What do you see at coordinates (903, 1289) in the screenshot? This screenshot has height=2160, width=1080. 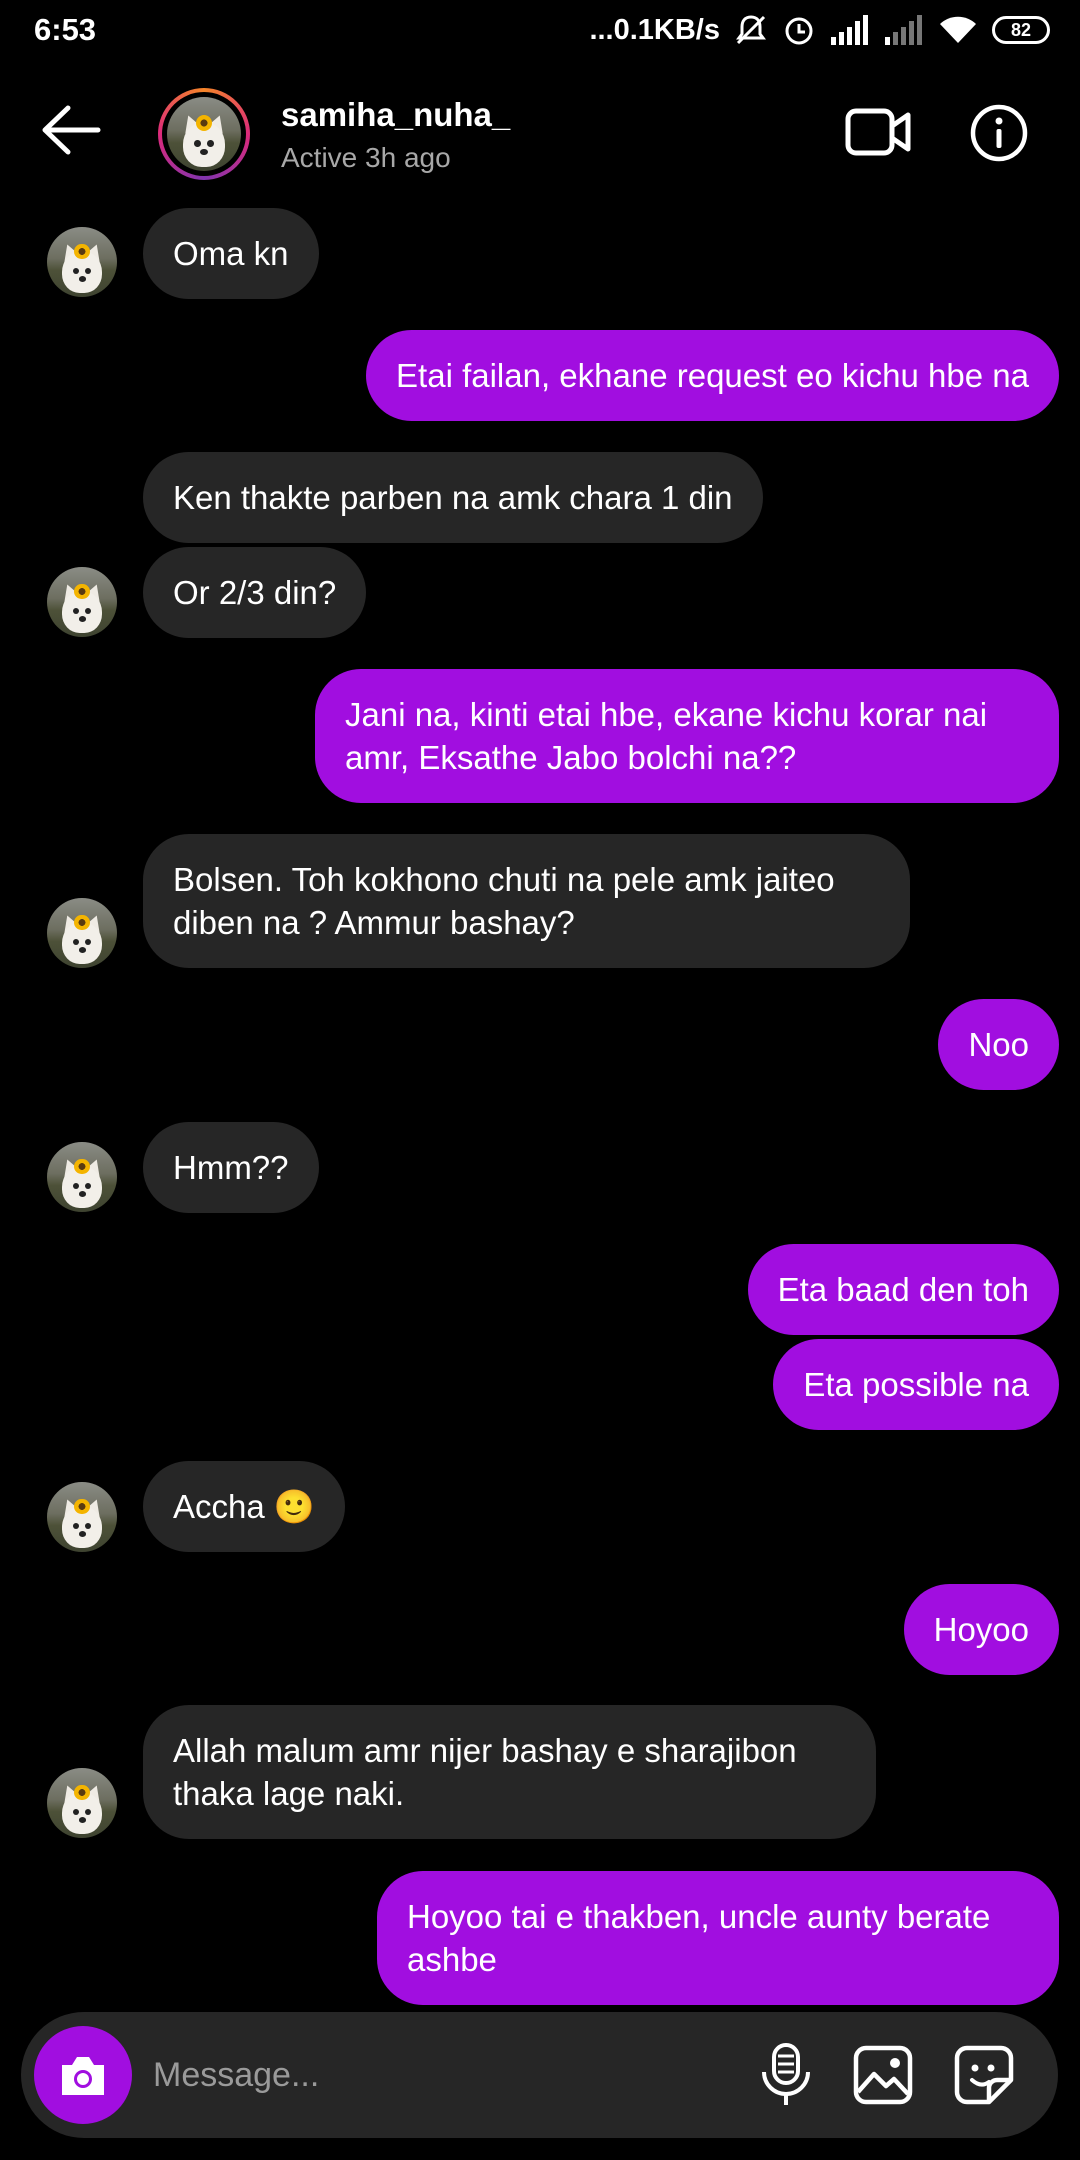 I see `outgoing-message: Eta baad den toh` at bounding box center [903, 1289].